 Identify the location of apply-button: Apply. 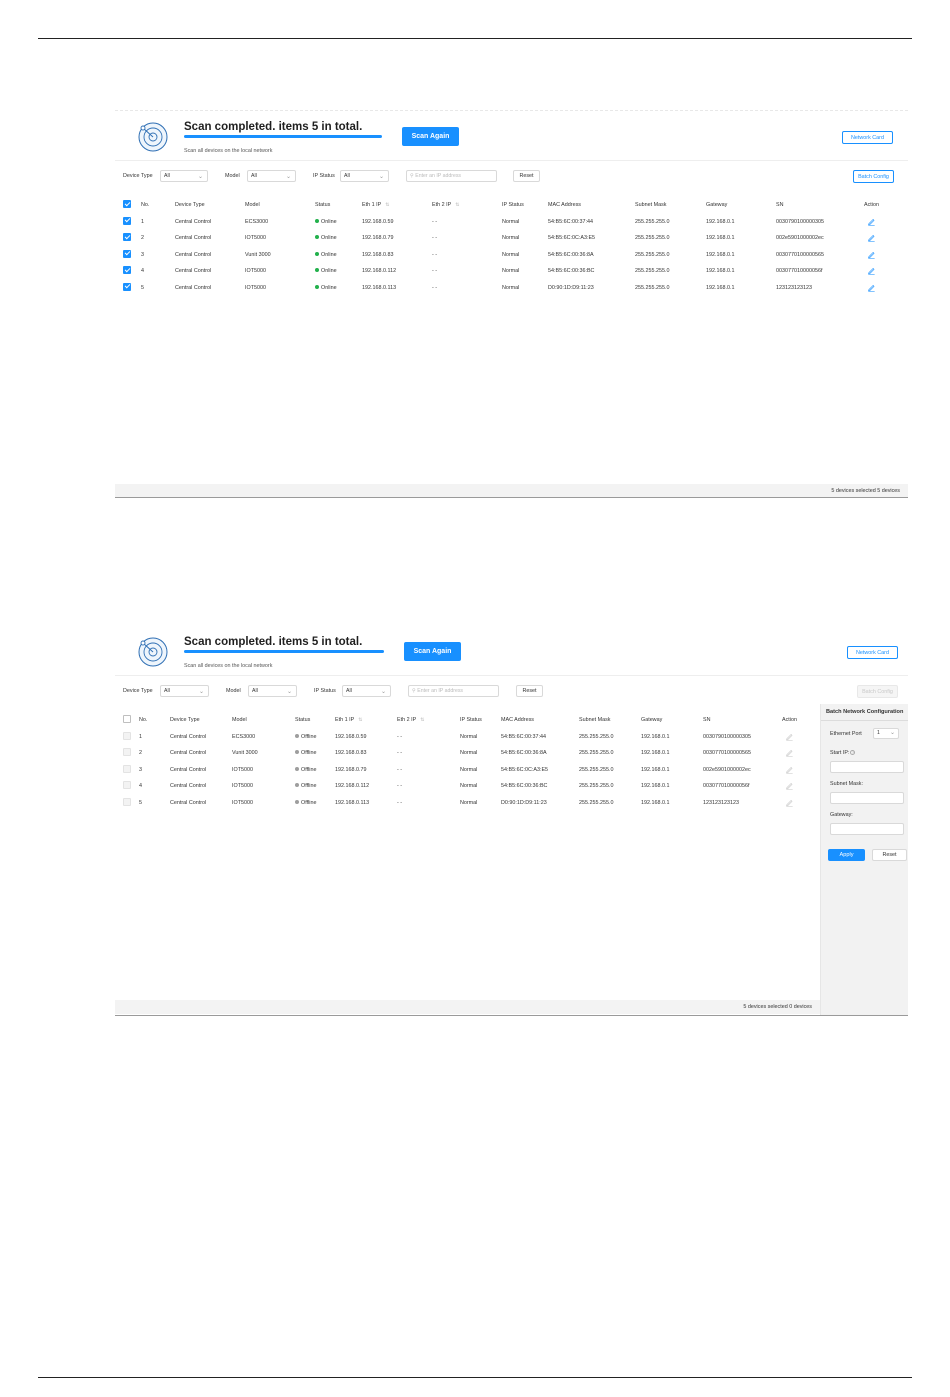
(846, 855).